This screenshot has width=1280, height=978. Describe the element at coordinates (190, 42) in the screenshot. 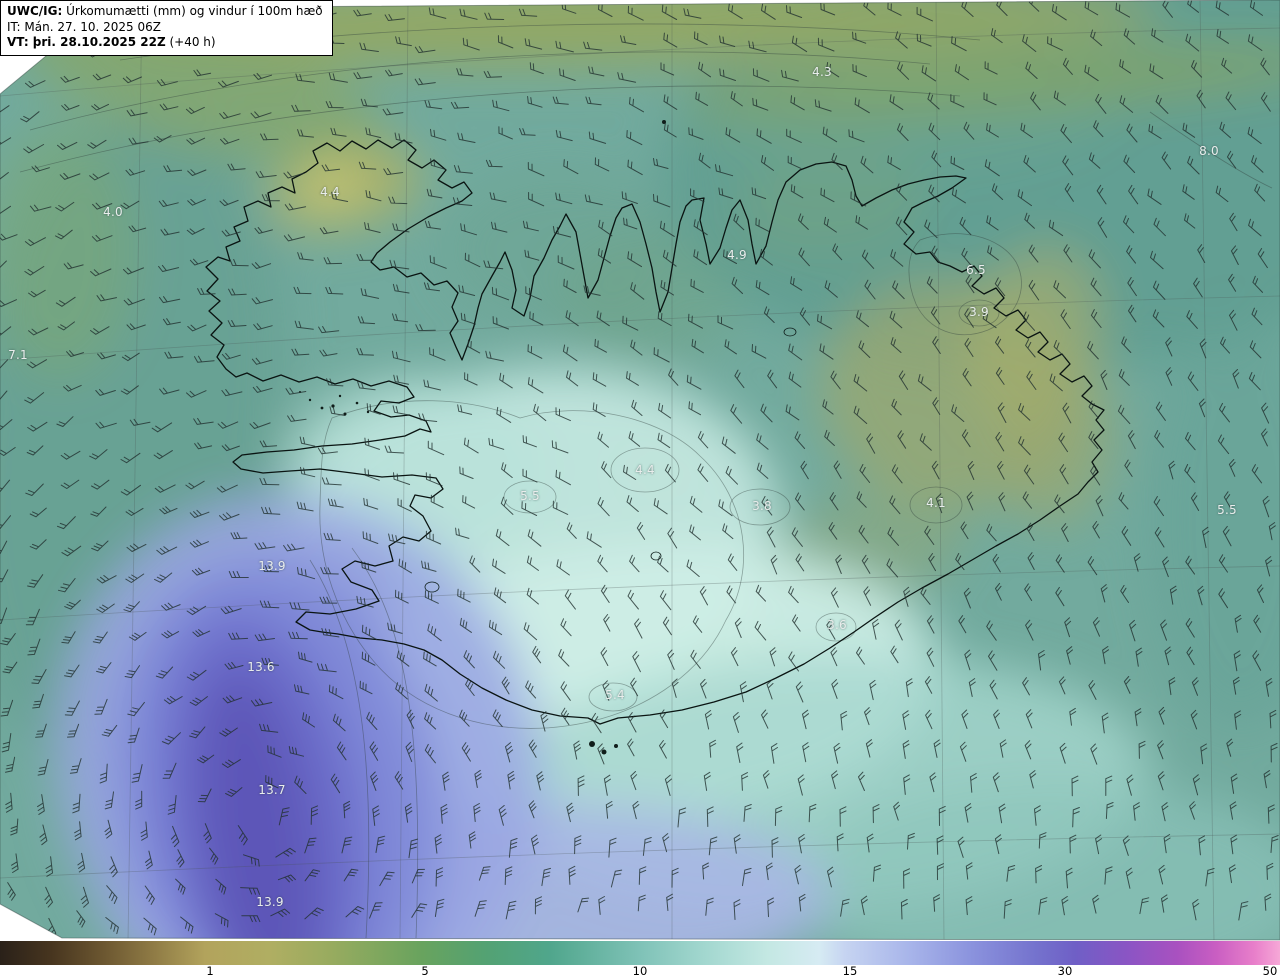

I see `lead-time: (+40 h)` at that location.